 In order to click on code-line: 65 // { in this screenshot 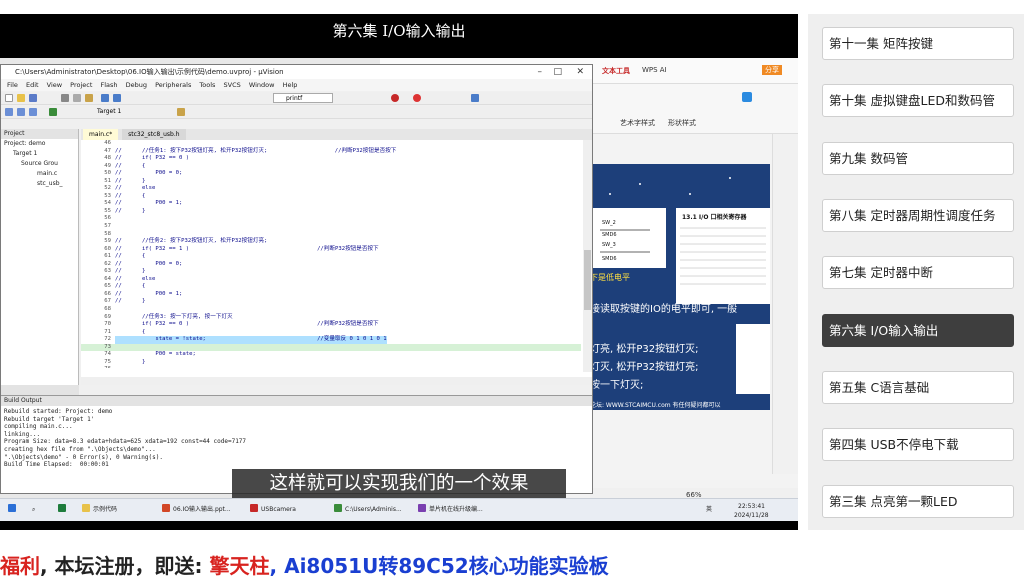, I will do `click(331, 287)`.